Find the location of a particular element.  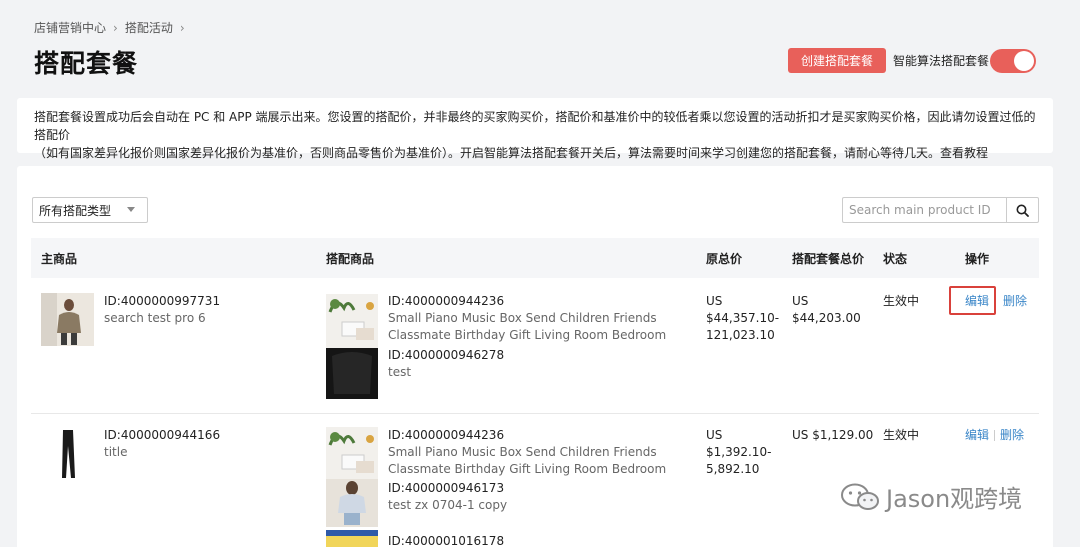

bundle-item-name: test zx 0704-1 copy is located at coordinates (448, 505).